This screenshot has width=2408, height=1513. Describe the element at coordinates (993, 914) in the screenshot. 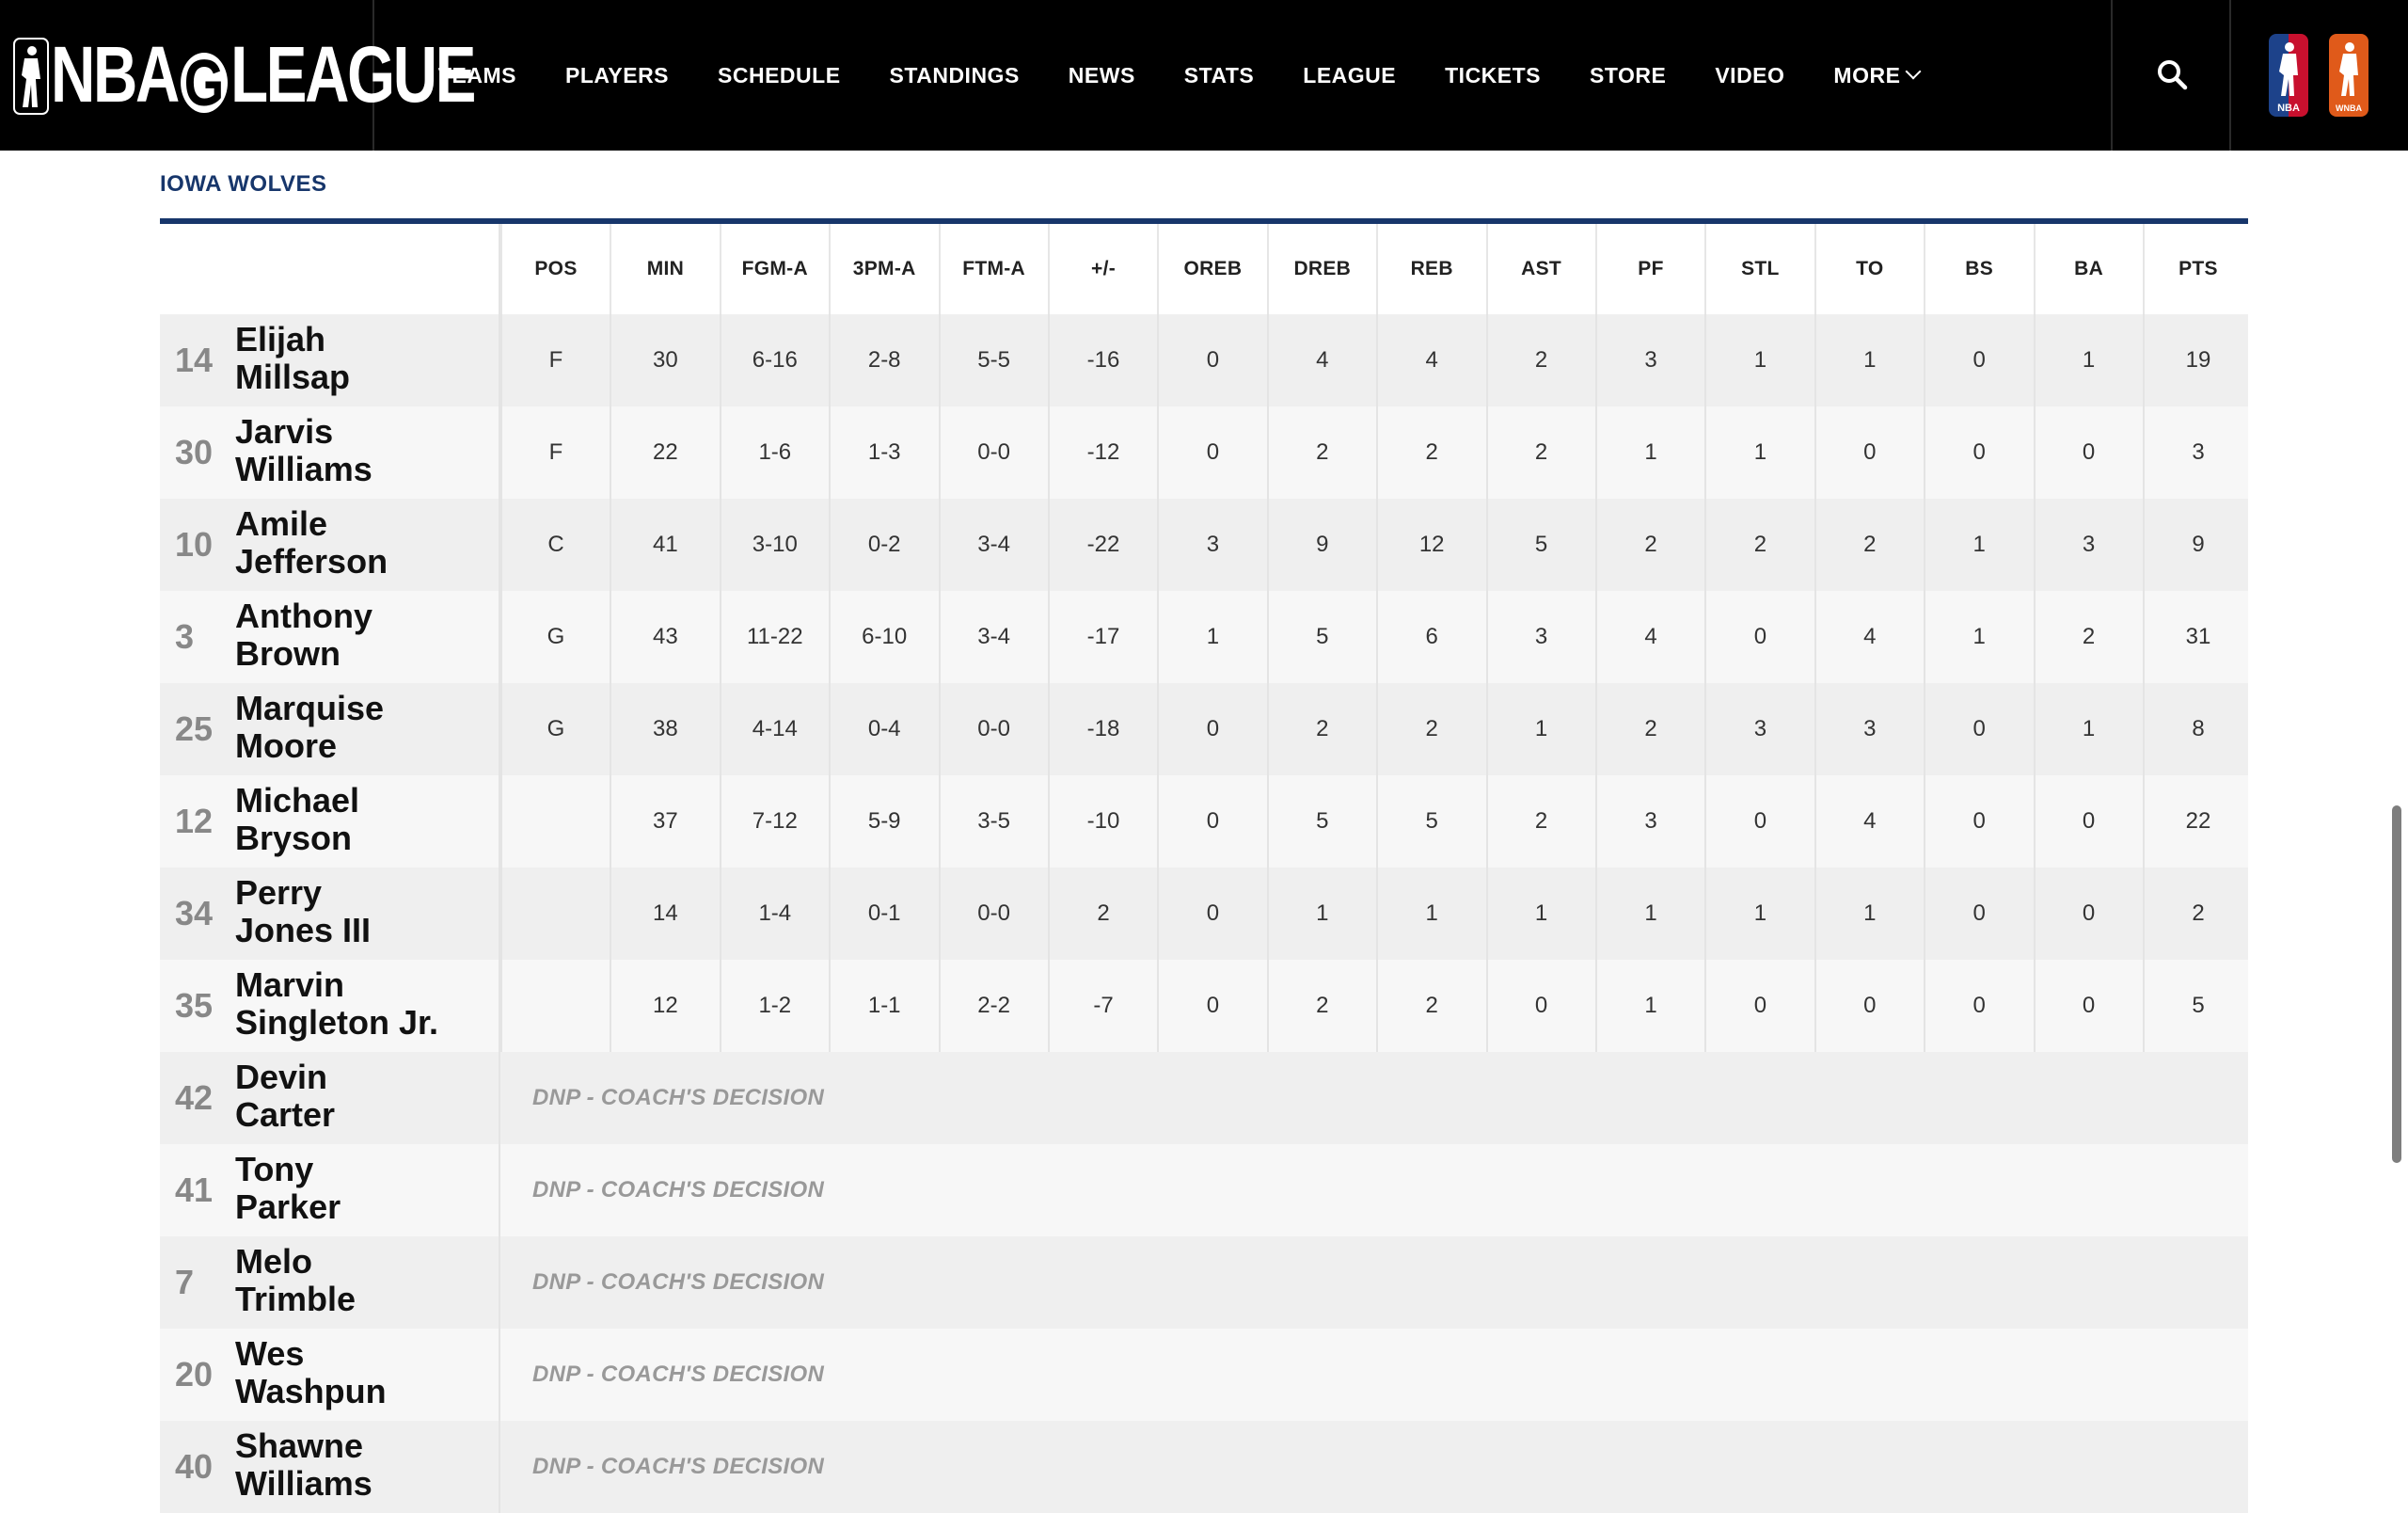

I see `stat-cell: 0-0` at that location.